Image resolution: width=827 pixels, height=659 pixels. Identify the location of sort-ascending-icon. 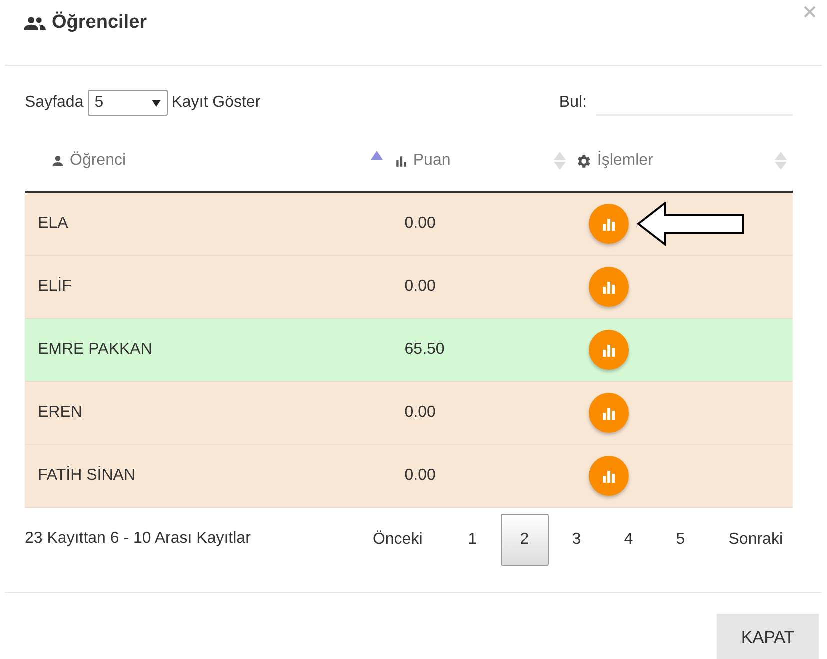
(377, 155).